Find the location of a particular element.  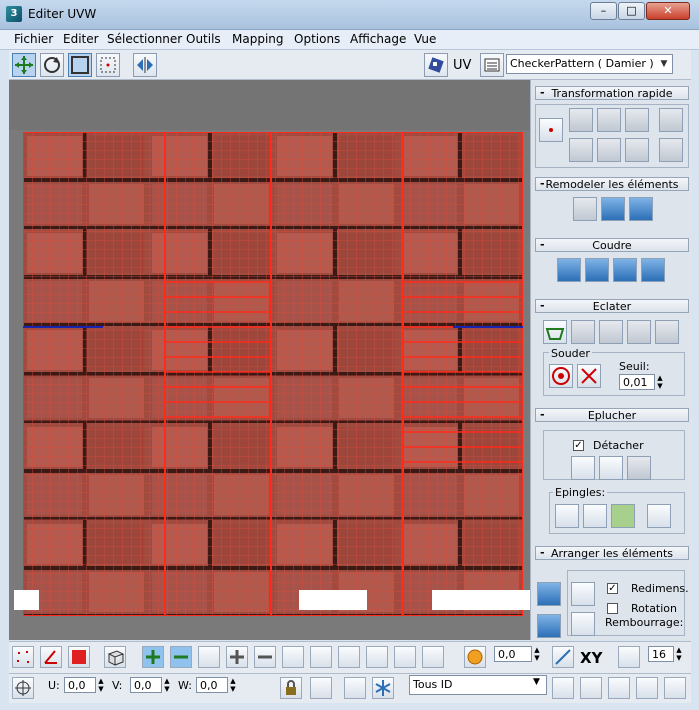

zoom-extents-icon is located at coordinates (647, 688).